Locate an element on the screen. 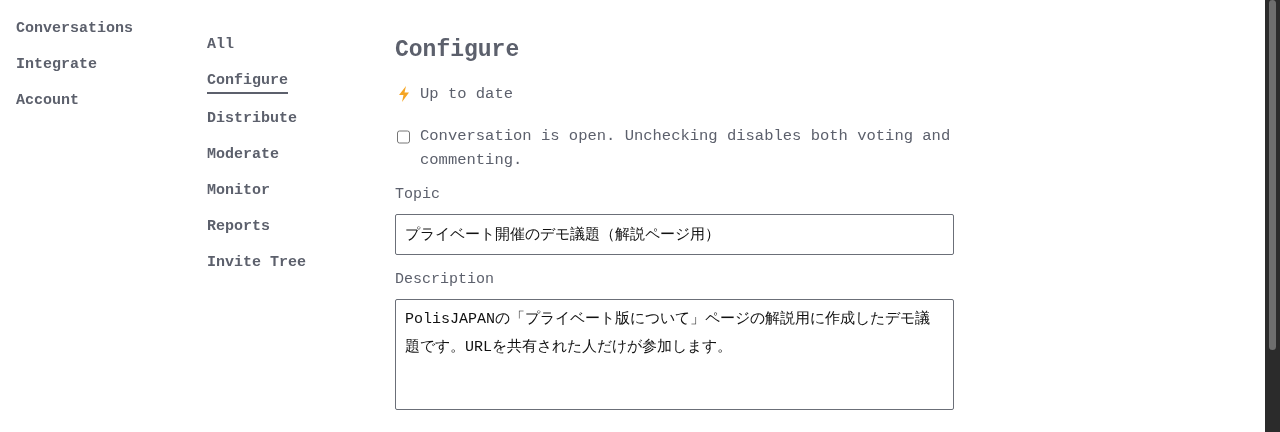 The image size is (1280, 432). nav-tab: Distribute is located at coordinates (252, 119).